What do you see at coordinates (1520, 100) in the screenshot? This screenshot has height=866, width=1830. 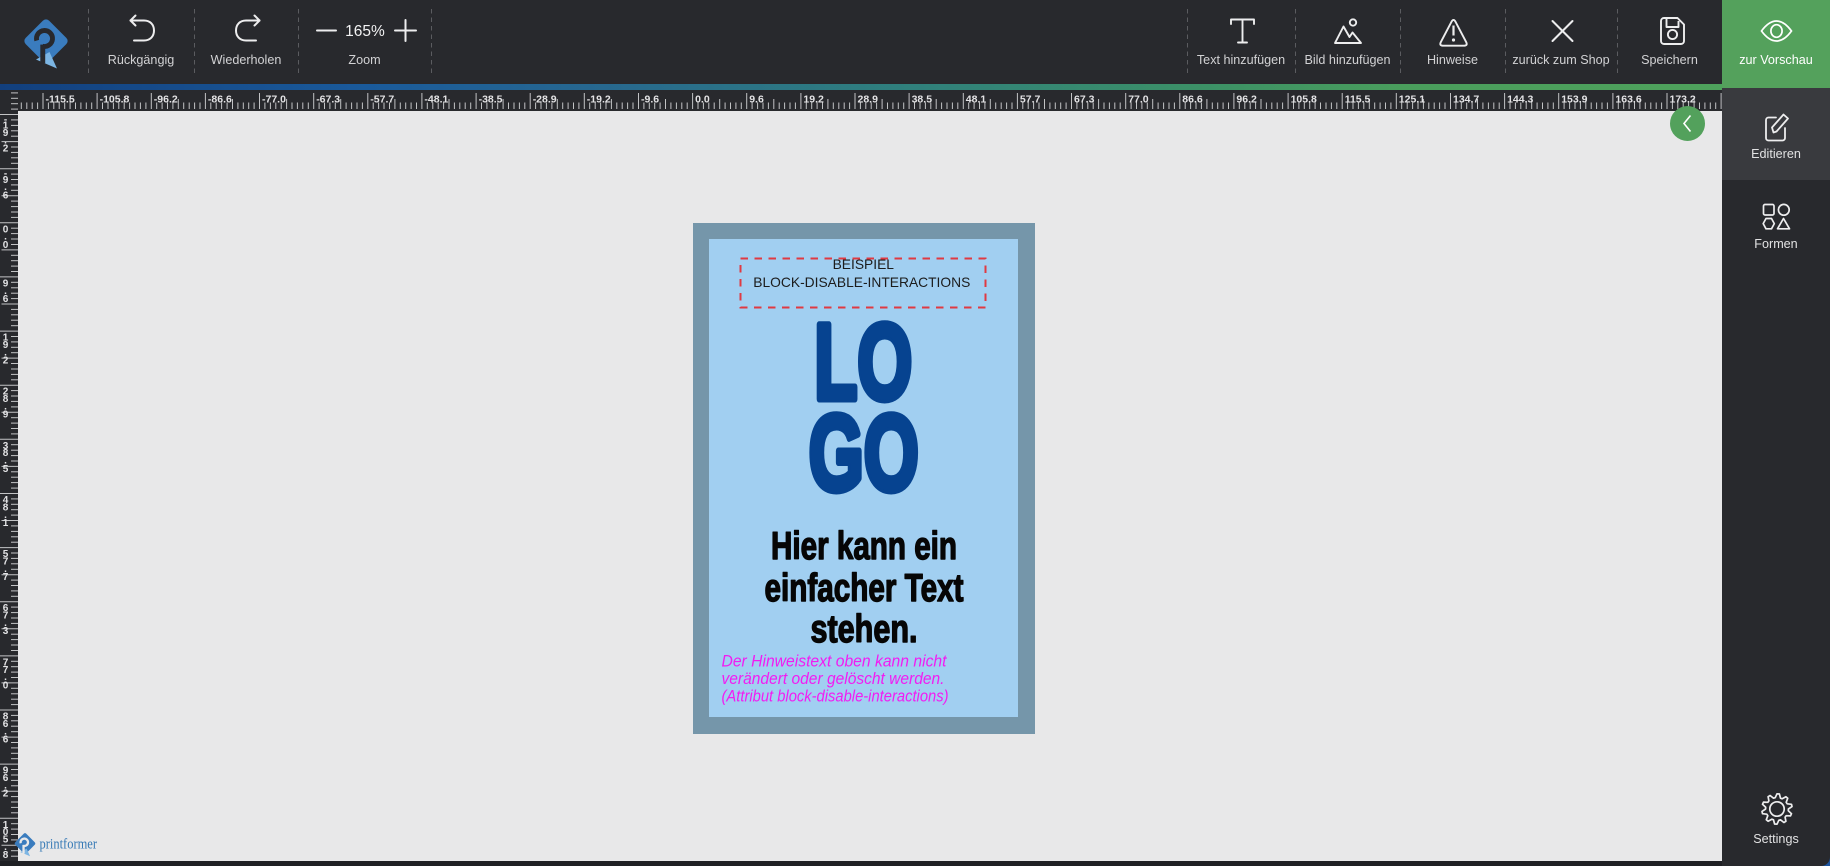 I see `svg-text: 144.3` at bounding box center [1520, 100].